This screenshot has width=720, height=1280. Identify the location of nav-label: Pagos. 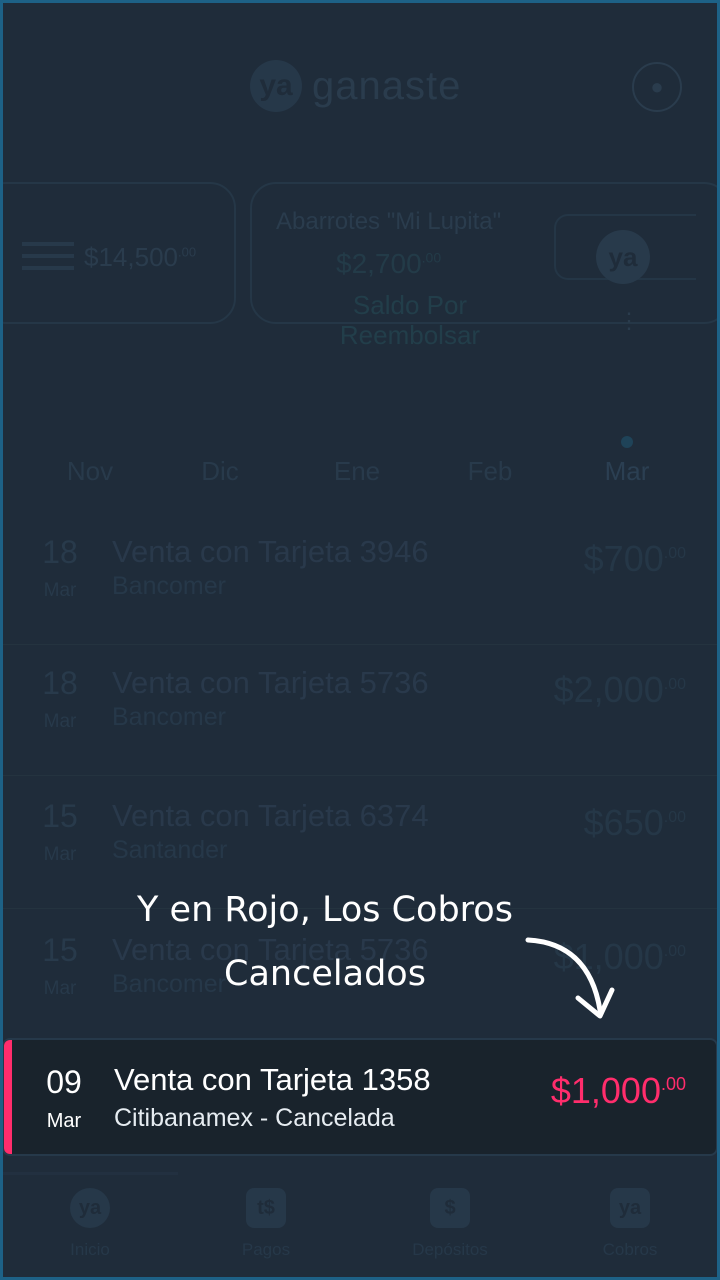
(266, 1249).